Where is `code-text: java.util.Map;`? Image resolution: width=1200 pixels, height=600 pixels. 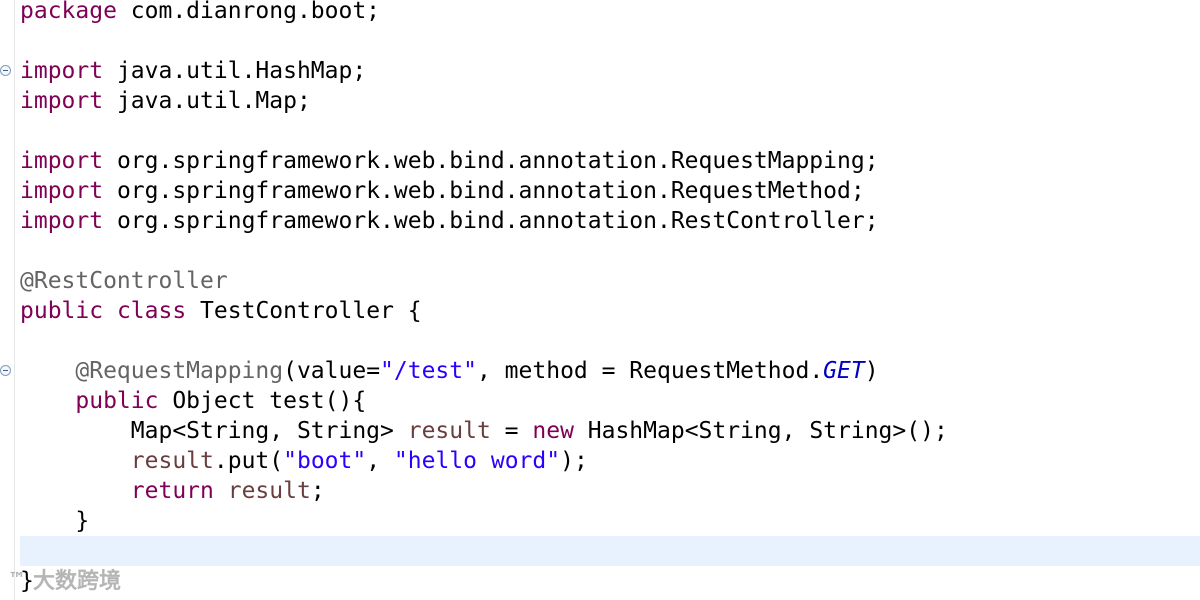 code-text: java.util.Map; is located at coordinates (207, 101).